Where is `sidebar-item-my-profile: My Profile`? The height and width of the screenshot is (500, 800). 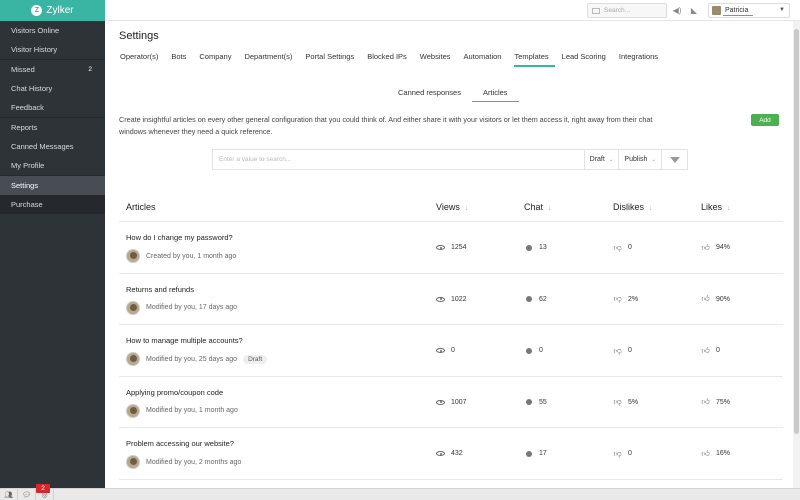 sidebar-item-my-profile: My Profile is located at coordinates (52, 165).